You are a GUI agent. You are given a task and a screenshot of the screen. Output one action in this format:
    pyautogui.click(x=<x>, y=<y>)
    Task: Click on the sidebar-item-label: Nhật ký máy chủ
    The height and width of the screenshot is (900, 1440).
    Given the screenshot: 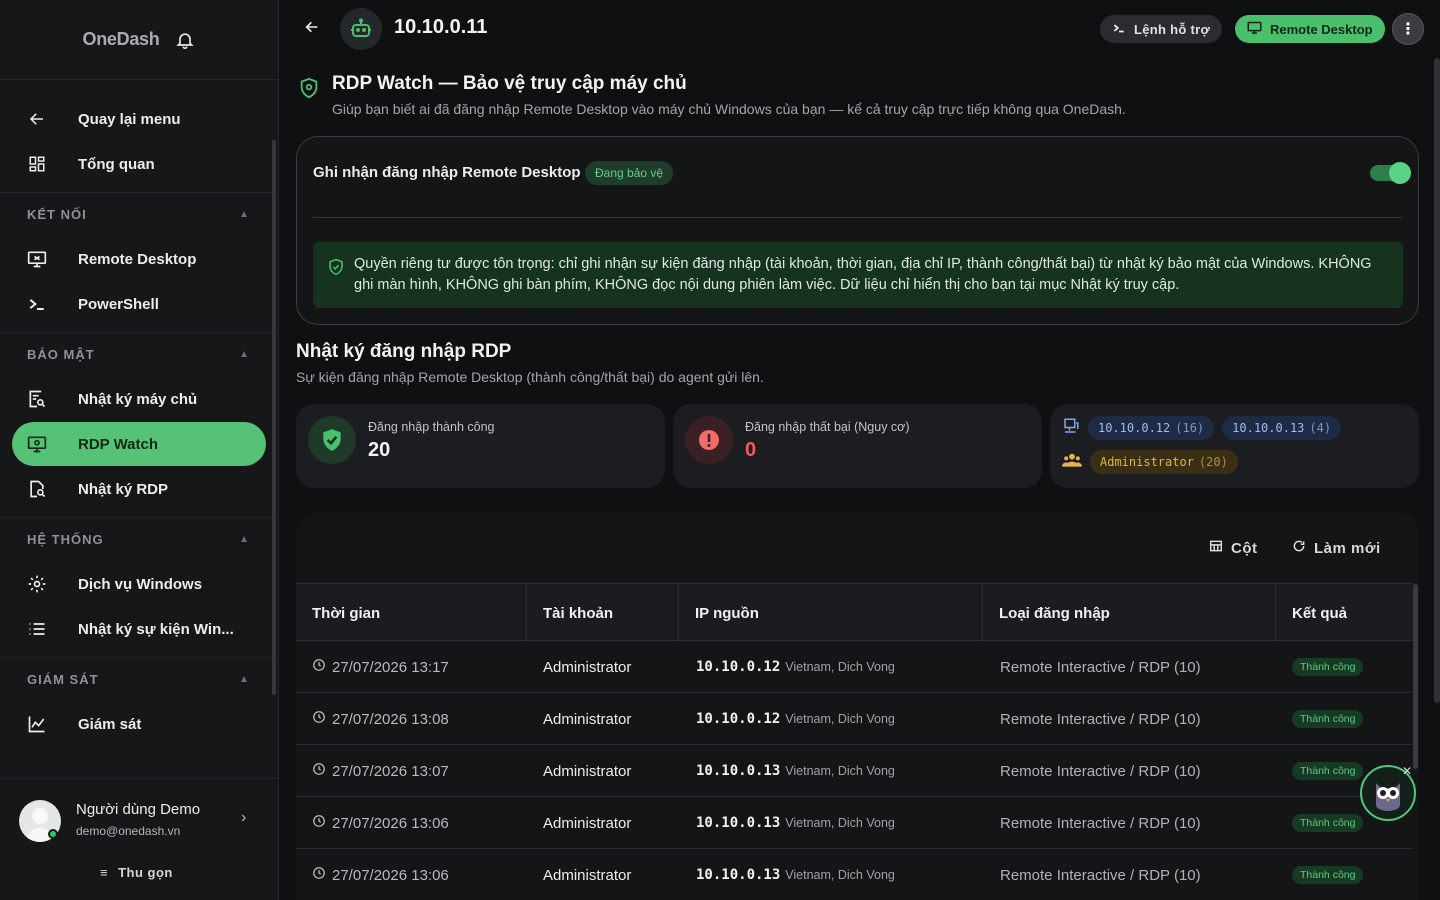 What is the action you would take?
    pyautogui.click(x=138, y=399)
    